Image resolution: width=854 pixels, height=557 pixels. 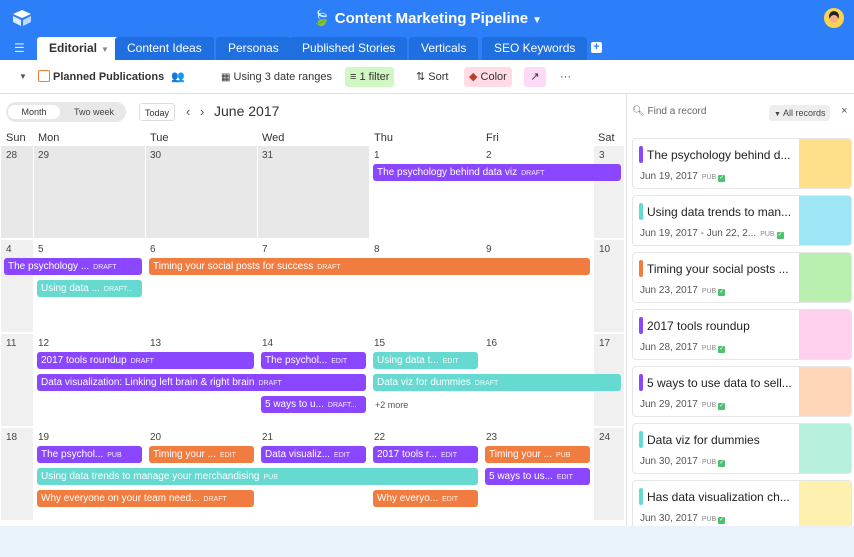 I want to click on filter-button: ≡ 1 filter, so click(x=370, y=77).